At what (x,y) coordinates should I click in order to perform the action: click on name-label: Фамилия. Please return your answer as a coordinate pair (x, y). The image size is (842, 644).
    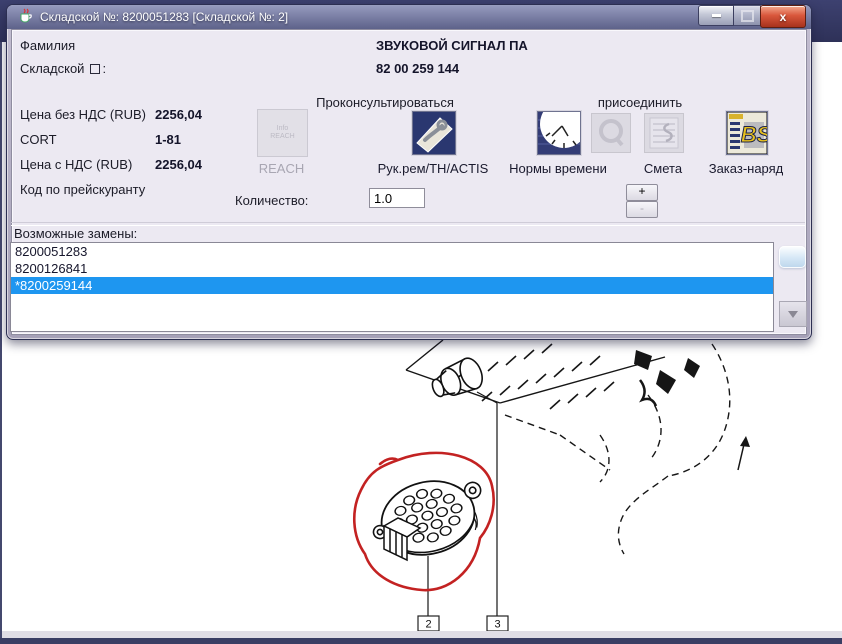
    Looking at the image, I should click on (48, 45).